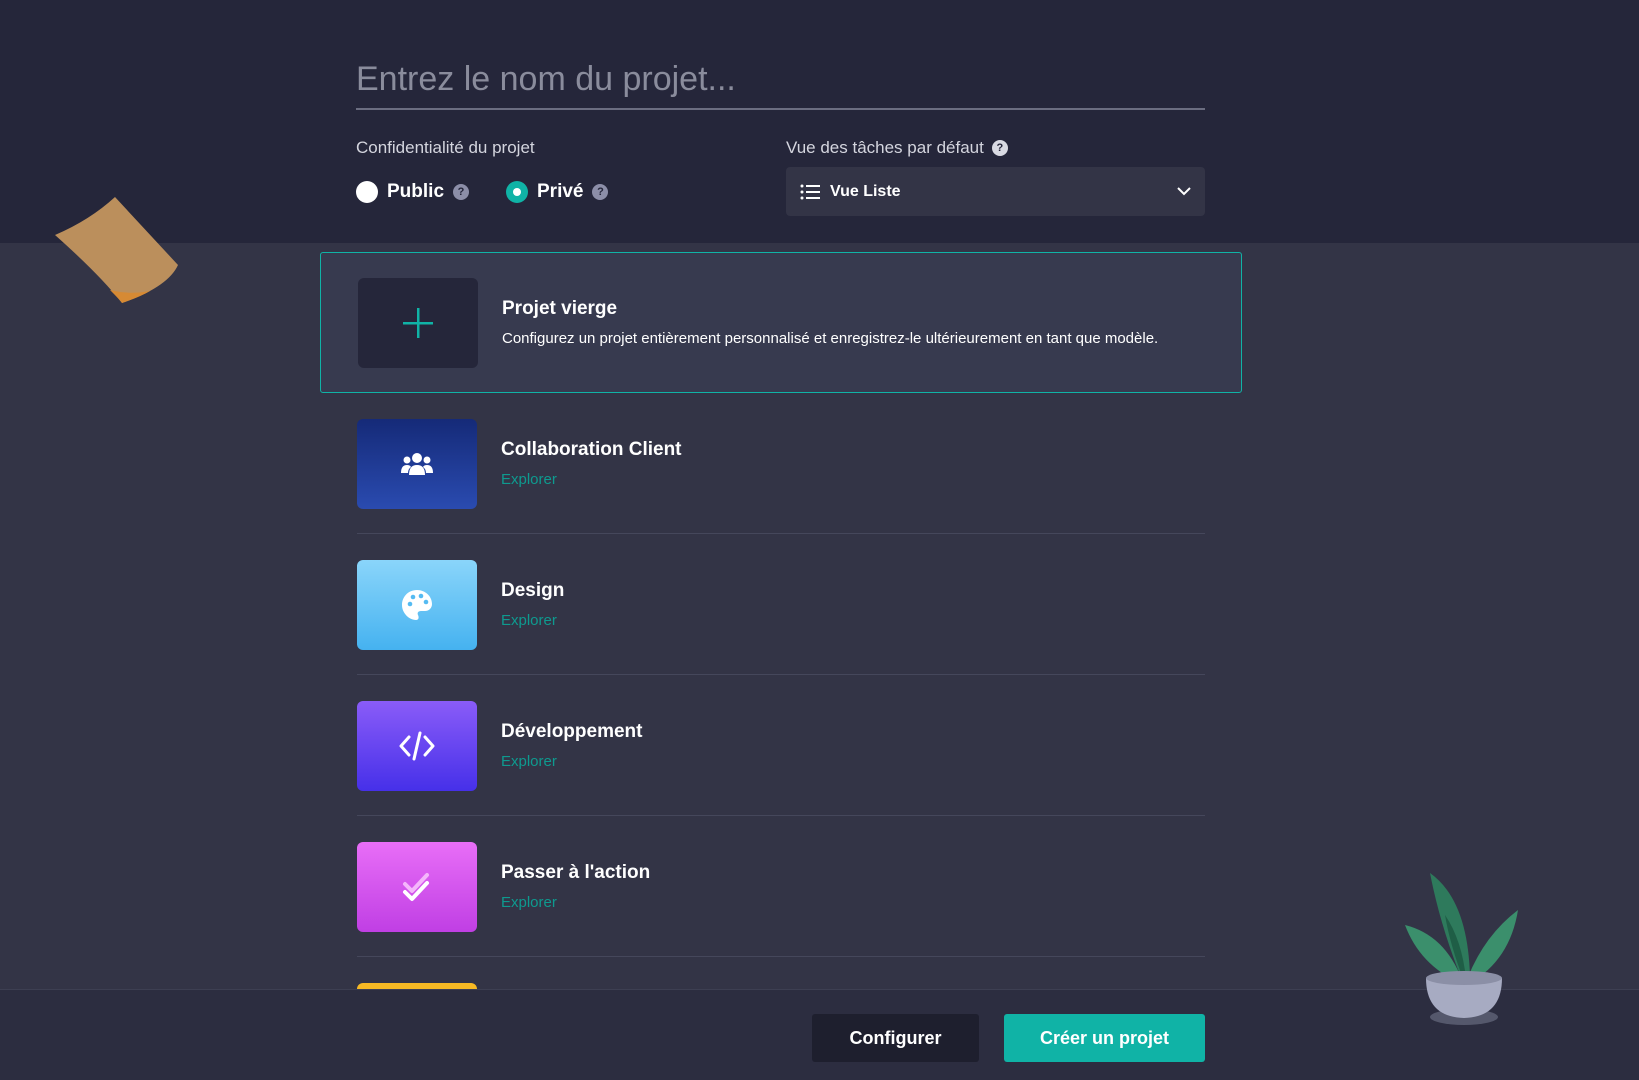 The height and width of the screenshot is (1080, 1639). What do you see at coordinates (781, 463) in the screenshot?
I see `template-client-collaboration: Collaboration Client Explorer` at bounding box center [781, 463].